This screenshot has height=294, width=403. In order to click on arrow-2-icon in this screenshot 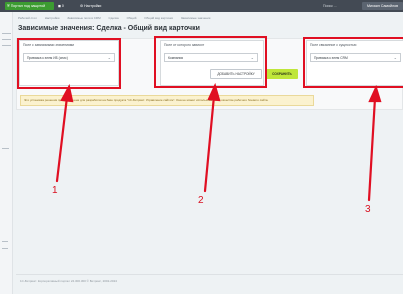, I will do `click(209, 143)`.